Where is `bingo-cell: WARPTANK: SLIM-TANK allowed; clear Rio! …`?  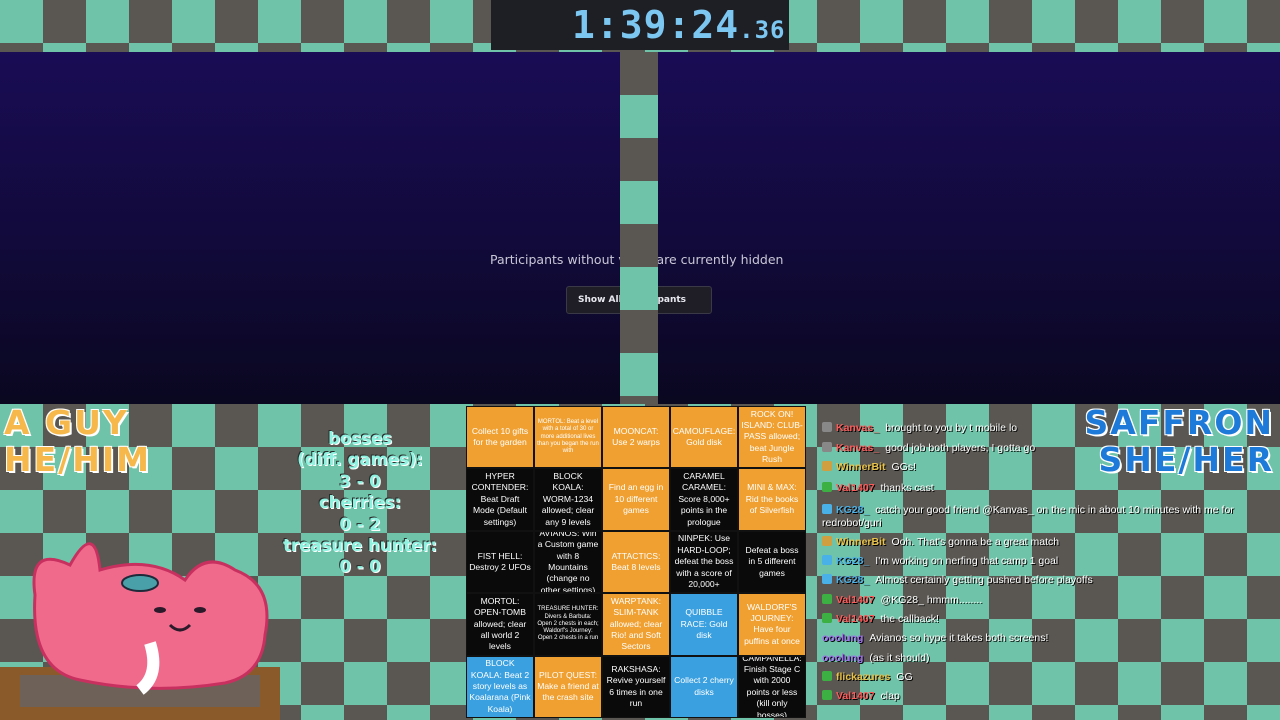
bingo-cell: WARPTANK: SLIM-TANK allowed; clear Rio! … is located at coordinates (636, 624).